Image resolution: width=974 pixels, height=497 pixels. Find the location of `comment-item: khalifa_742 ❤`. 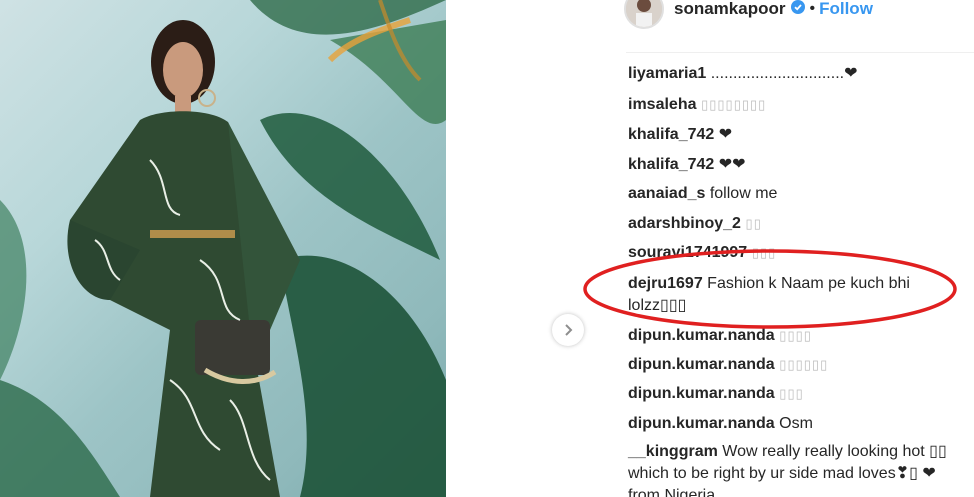

comment-item: khalifa_742 ❤ is located at coordinates (801, 135).